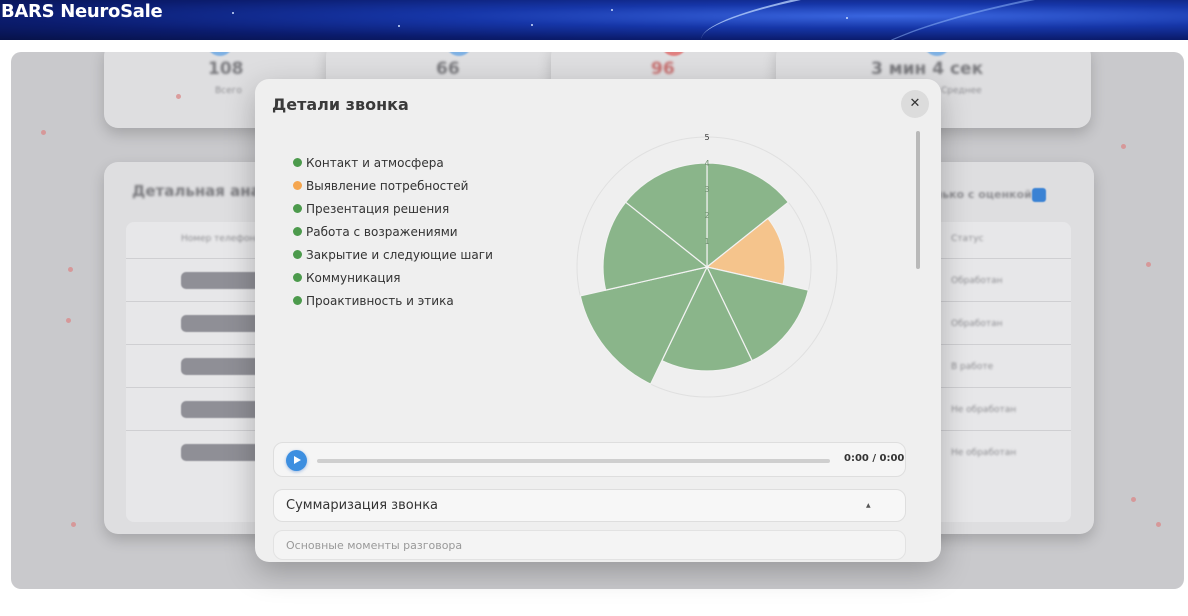 This screenshot has width=1188, height=616. Describe the element at coordinates (967, 239) in the screenshot. I see `column-header-status: Статус` at that location.